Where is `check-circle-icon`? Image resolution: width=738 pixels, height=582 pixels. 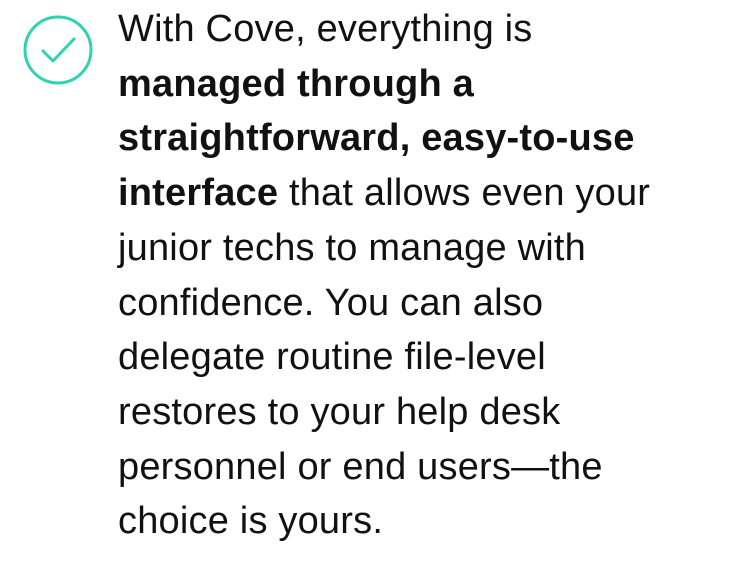 check-circle-icon is located at coordinates (58, 50).